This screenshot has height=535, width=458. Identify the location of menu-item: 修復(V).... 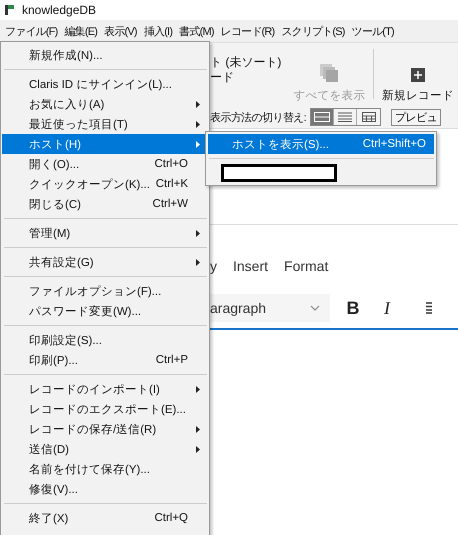
(105, 489).